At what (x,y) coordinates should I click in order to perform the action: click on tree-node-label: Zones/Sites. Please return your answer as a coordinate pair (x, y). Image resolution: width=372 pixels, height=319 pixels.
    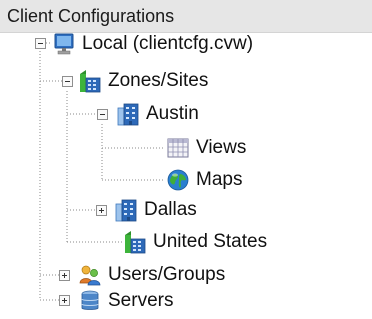
    Looking at the image, I should click on (158, 80).